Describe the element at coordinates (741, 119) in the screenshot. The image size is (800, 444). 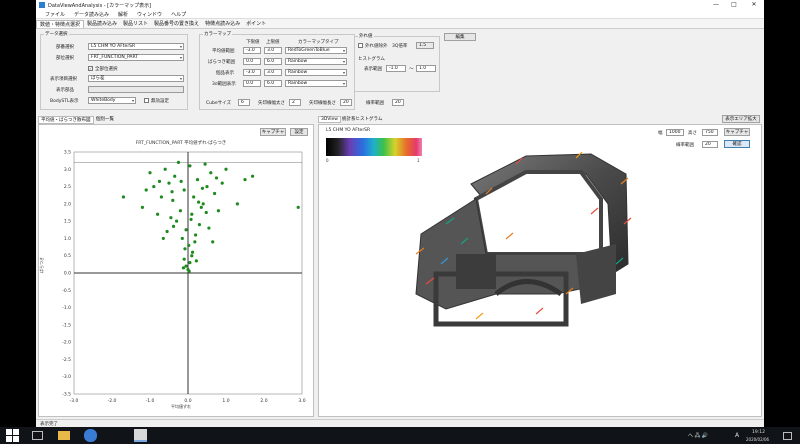
I see `expand-view-button: 表示エリア拡大` at that location.